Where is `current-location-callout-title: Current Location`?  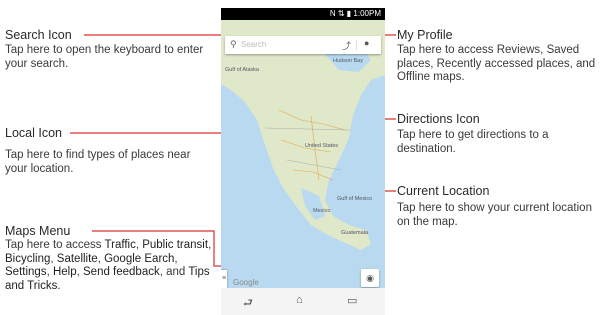
current-location-callout-title: Current Location is located at coordinates (443, 191).